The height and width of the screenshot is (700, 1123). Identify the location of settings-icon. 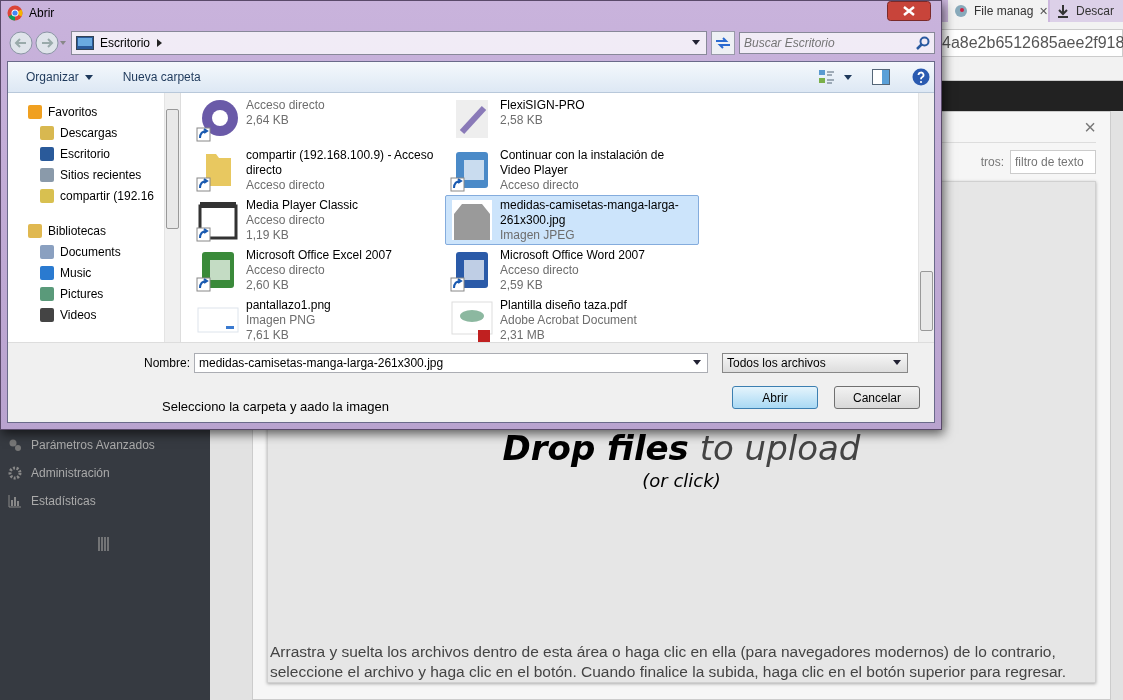
(15, 473).